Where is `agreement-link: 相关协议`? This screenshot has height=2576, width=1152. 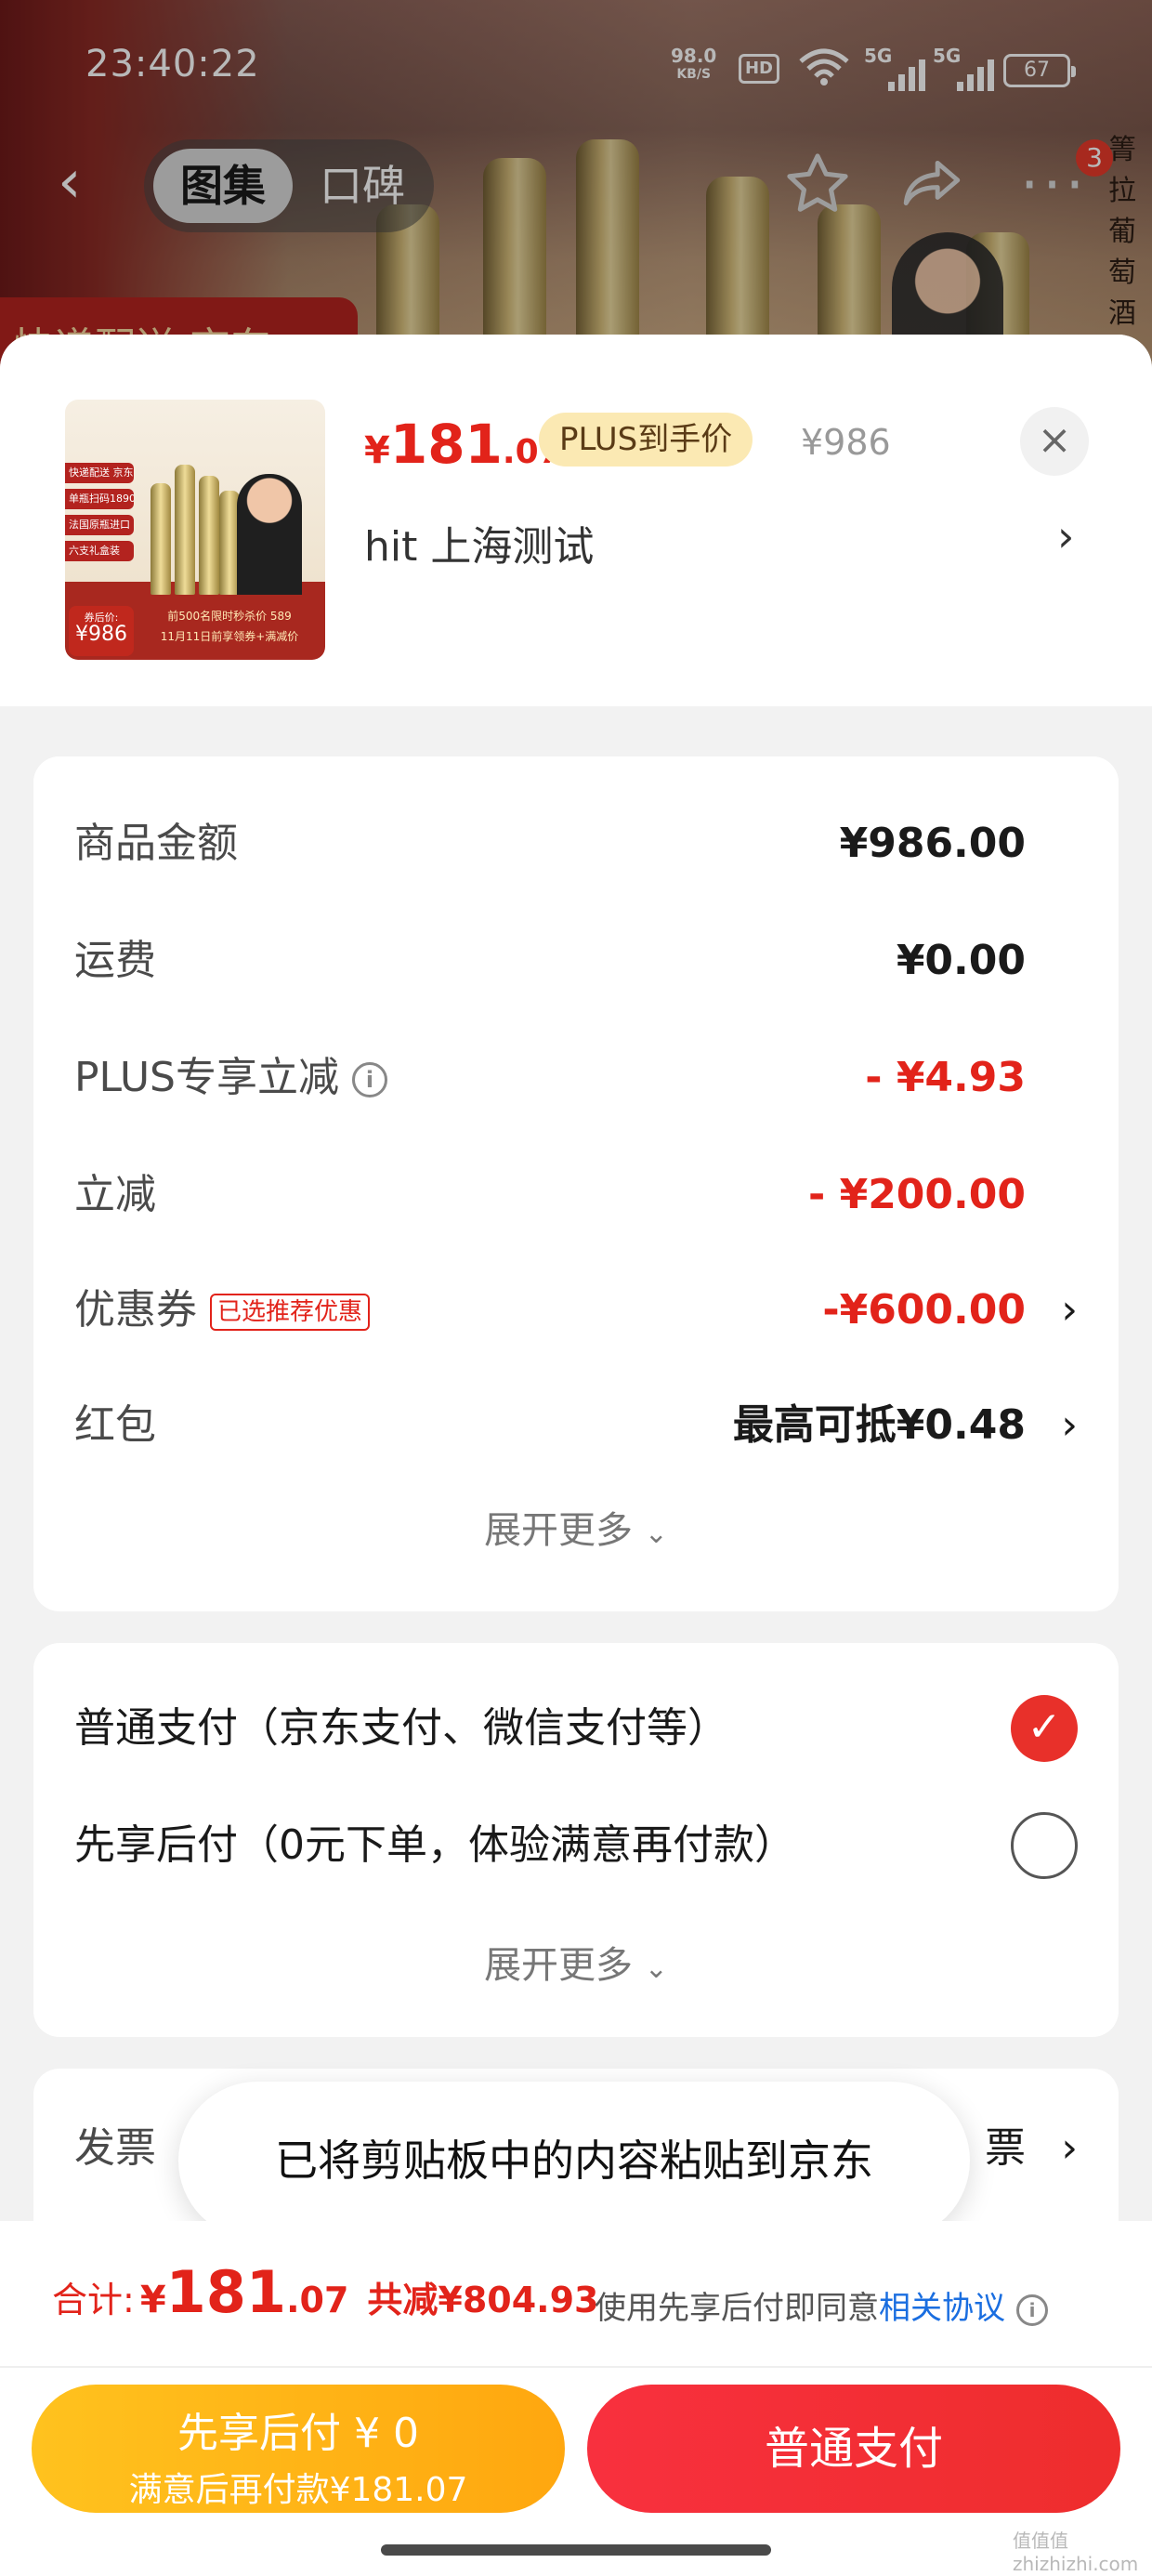
agreement-link: 相关协议 is located at coordinates (942, 2308).